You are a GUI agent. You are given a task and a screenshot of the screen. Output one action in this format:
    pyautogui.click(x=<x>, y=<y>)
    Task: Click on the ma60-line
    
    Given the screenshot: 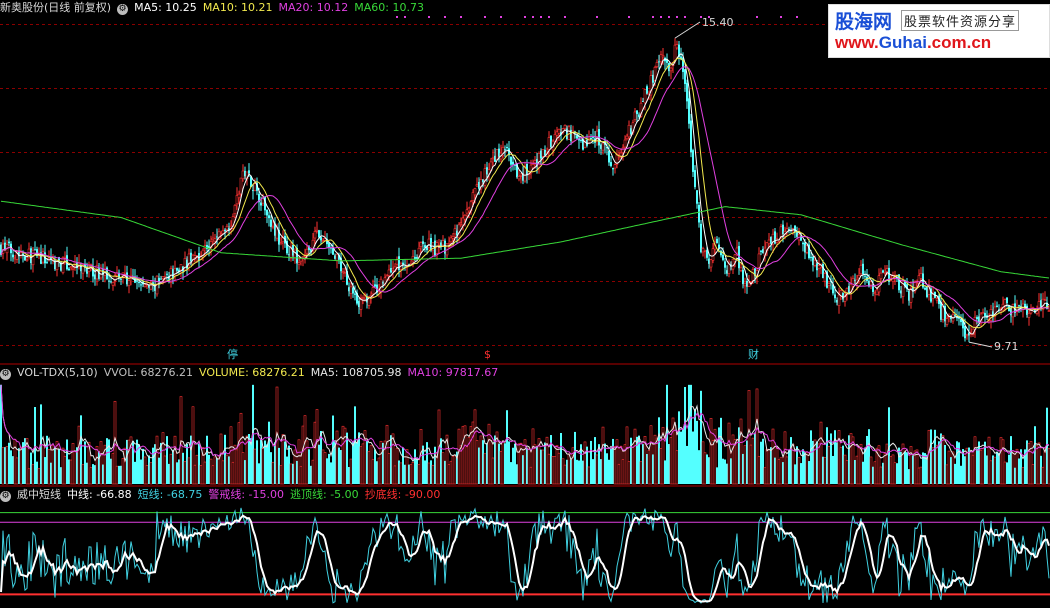 What is the action you would take?
    pyautogui.click(x=525, y=239)
    